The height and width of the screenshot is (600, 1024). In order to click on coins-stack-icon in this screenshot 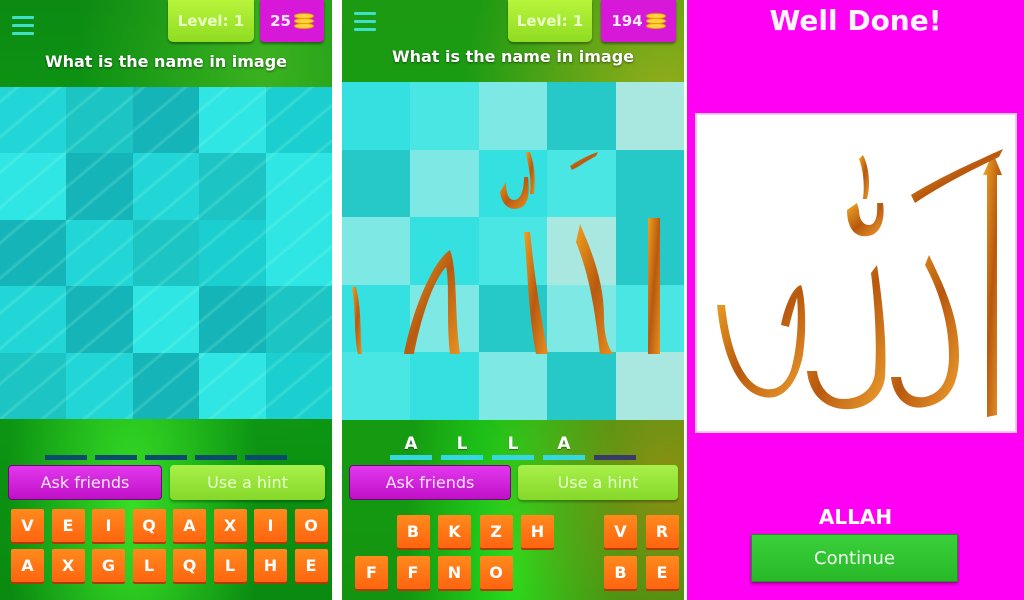, I will do `click(303, 21)`.